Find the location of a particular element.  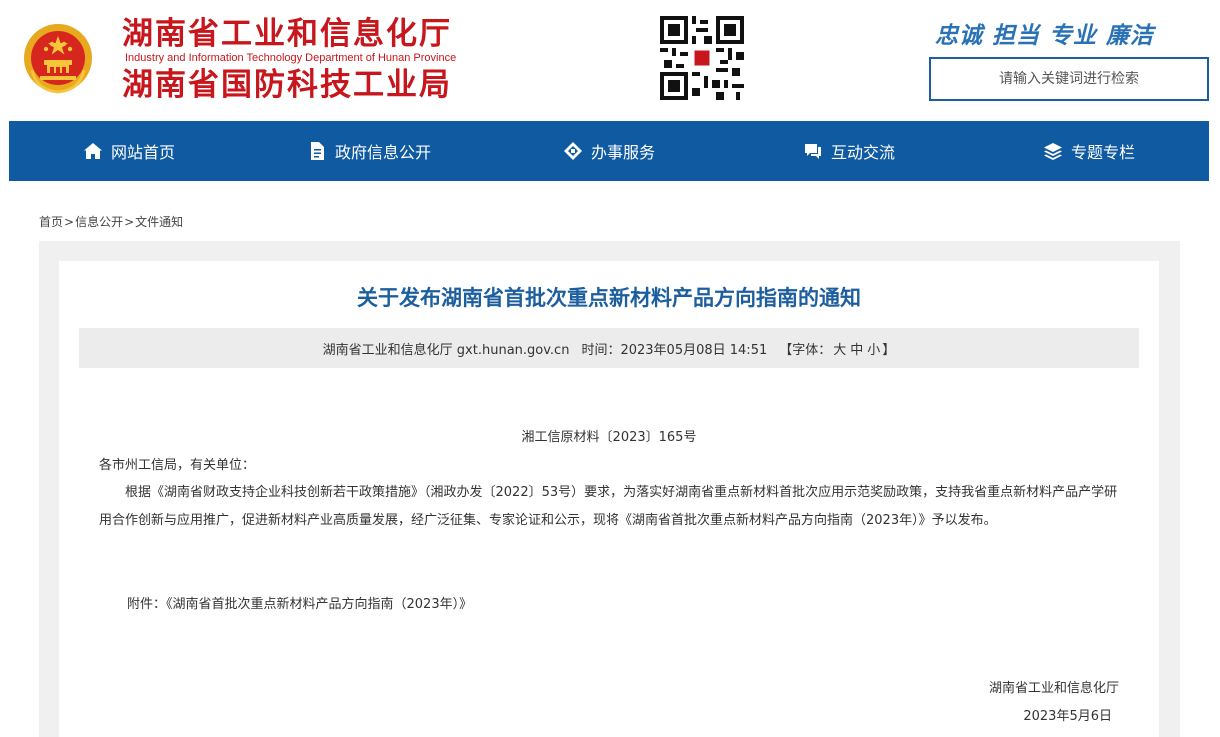

search-input is located at coordinates (1069, 79).